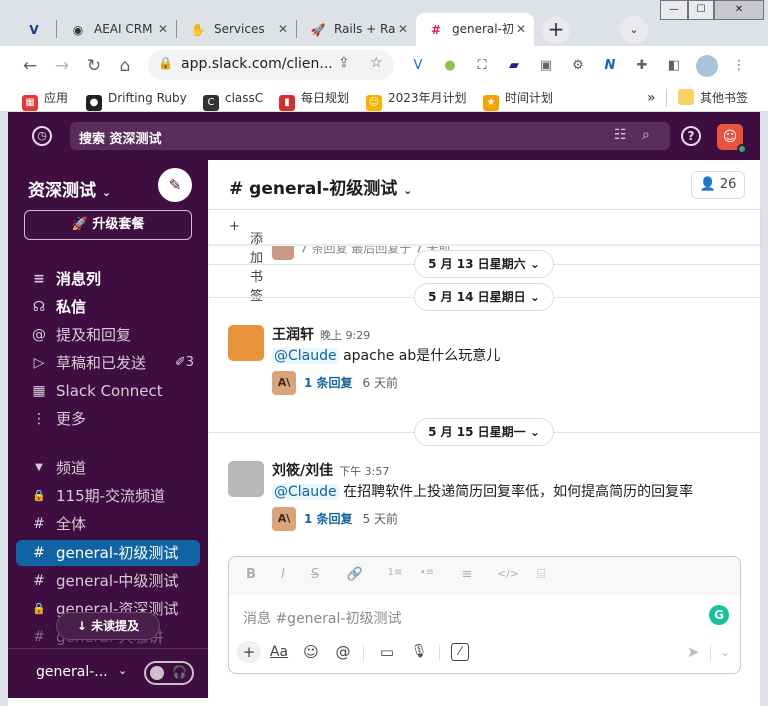  I want to click on extension-circle-icon: ●, so click(450, 66).